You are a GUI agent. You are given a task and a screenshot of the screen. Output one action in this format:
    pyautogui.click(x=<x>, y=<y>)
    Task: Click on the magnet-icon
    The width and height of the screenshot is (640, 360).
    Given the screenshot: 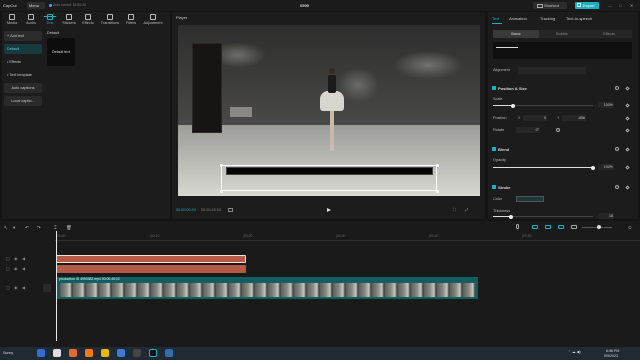 What is the action you would take?
    pyautogui.click(x=548, y=227)
    